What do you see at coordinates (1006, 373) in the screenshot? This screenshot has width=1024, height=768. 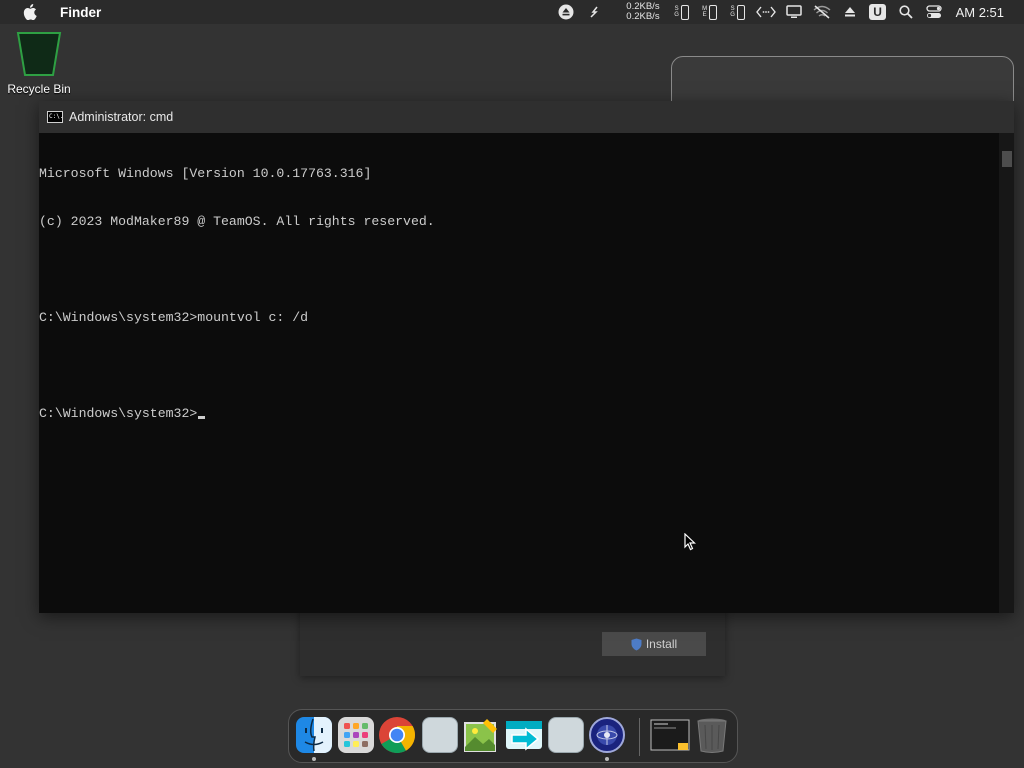 I see `cmd-scrollbar` at bounding box center [1006, 373].